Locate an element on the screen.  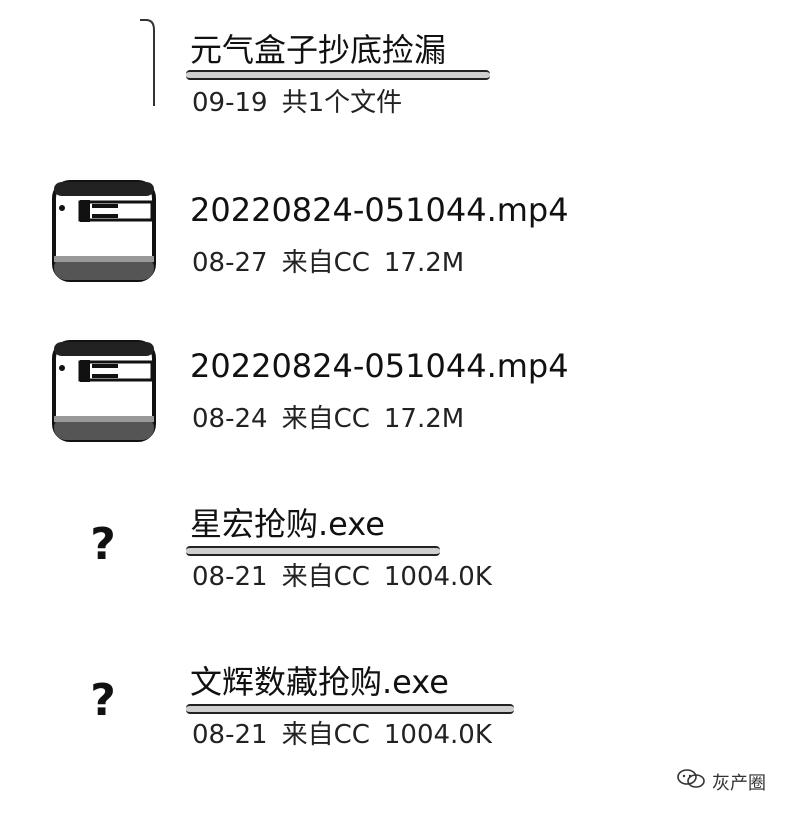
file-detail: 共1个文件 is located at coordinates (342, 103).